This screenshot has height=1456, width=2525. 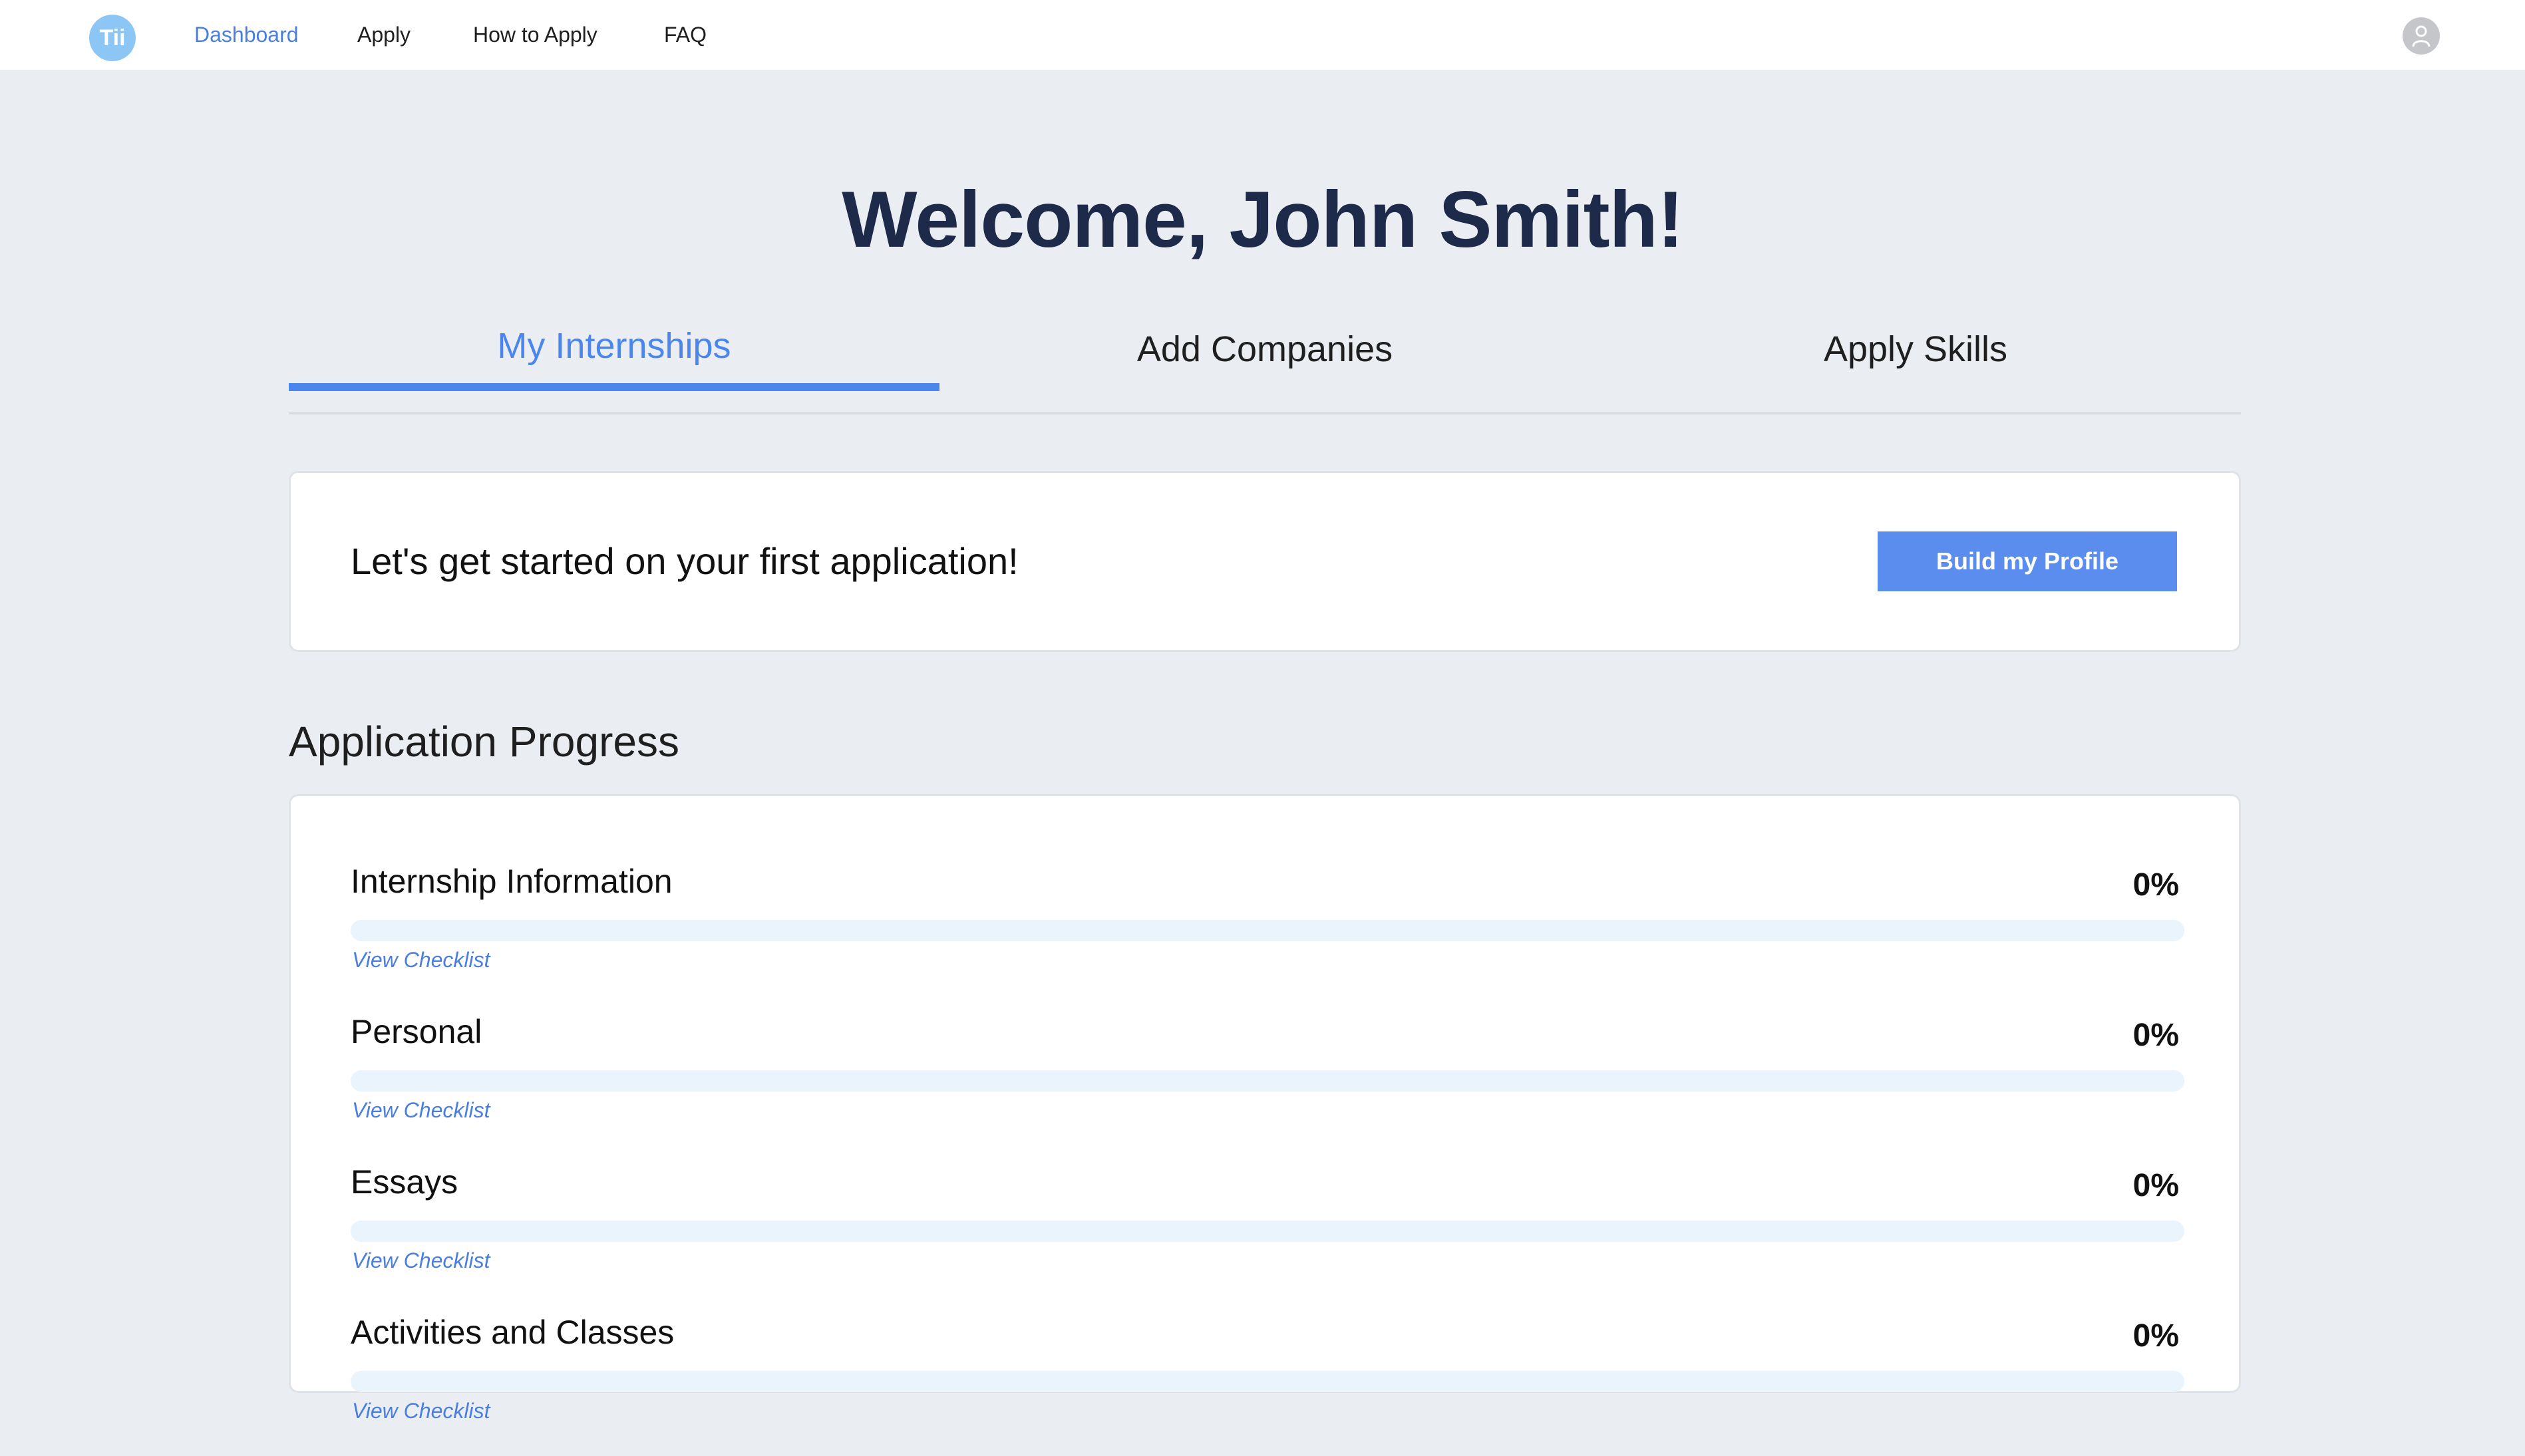 What do you see at coordinates (512, 881) in the screenshot?
I see `progress-label: Internship Information` at bounding box center [512, 881].